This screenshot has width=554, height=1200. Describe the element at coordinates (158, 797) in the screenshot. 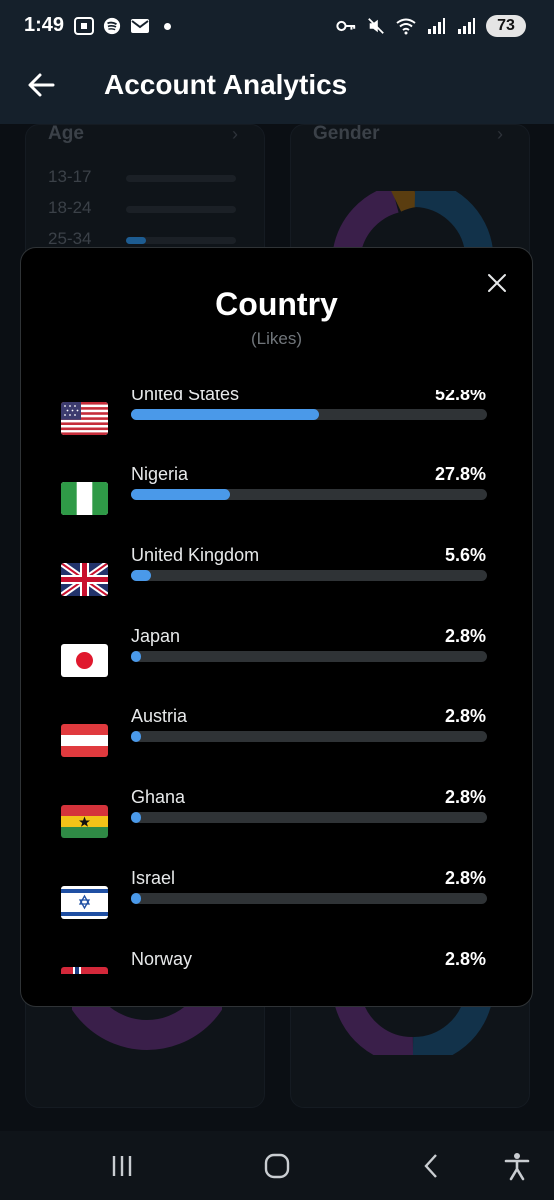

I see `country-name: Ghana` at that location.